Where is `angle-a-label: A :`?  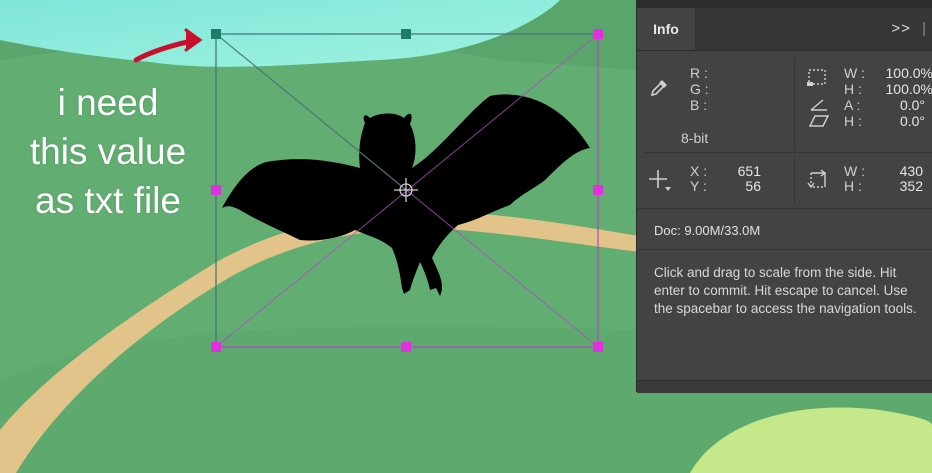 angle-a-label: A : is located at coordinates (852, 105).